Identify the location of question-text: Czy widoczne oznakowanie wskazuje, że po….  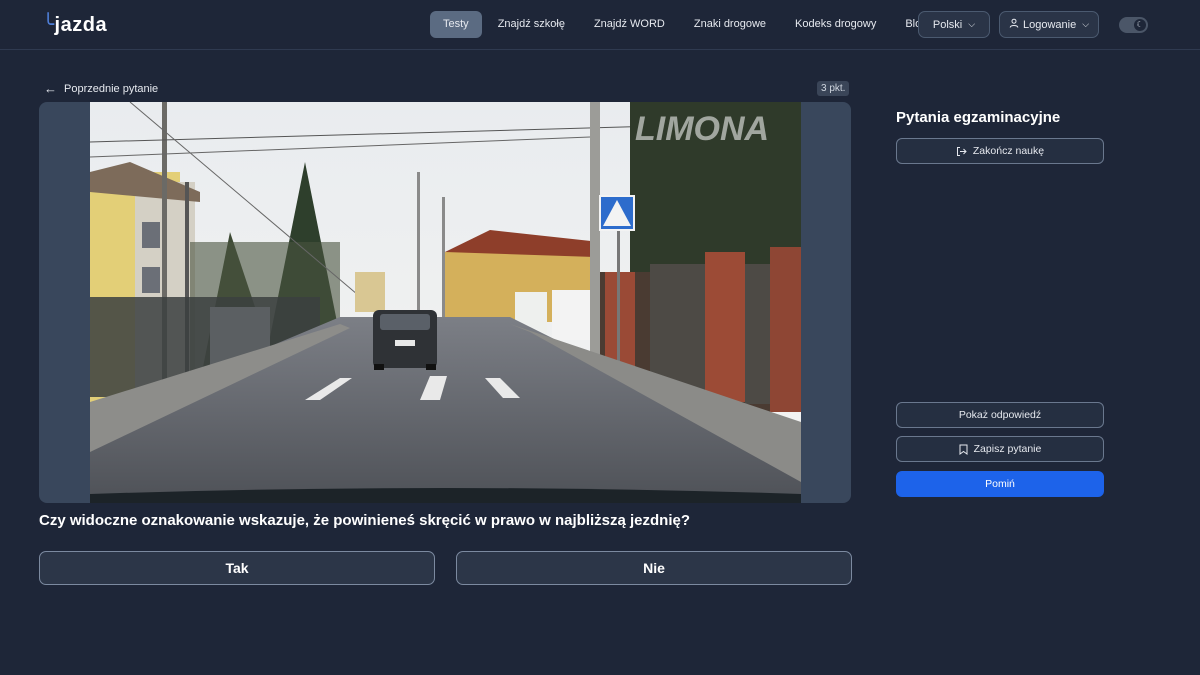
(365, 520).